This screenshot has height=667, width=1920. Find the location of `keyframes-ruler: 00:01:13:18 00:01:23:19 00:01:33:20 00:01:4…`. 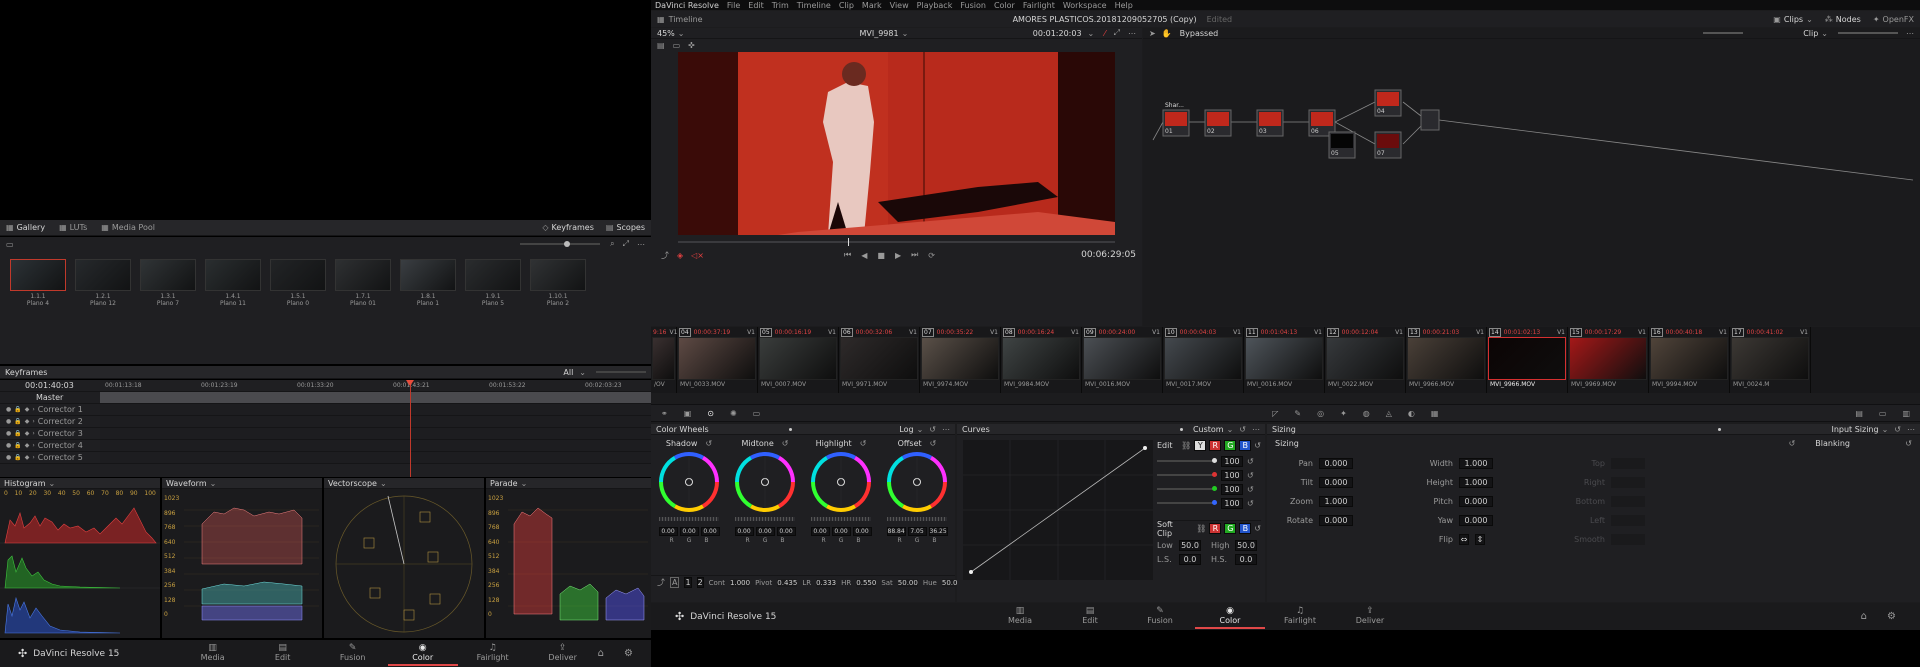

keyframes-ruler: 00:01:13:18 00:01:23:19 00:01:33:20 00:01:4… is located at coordinates (375, 386).